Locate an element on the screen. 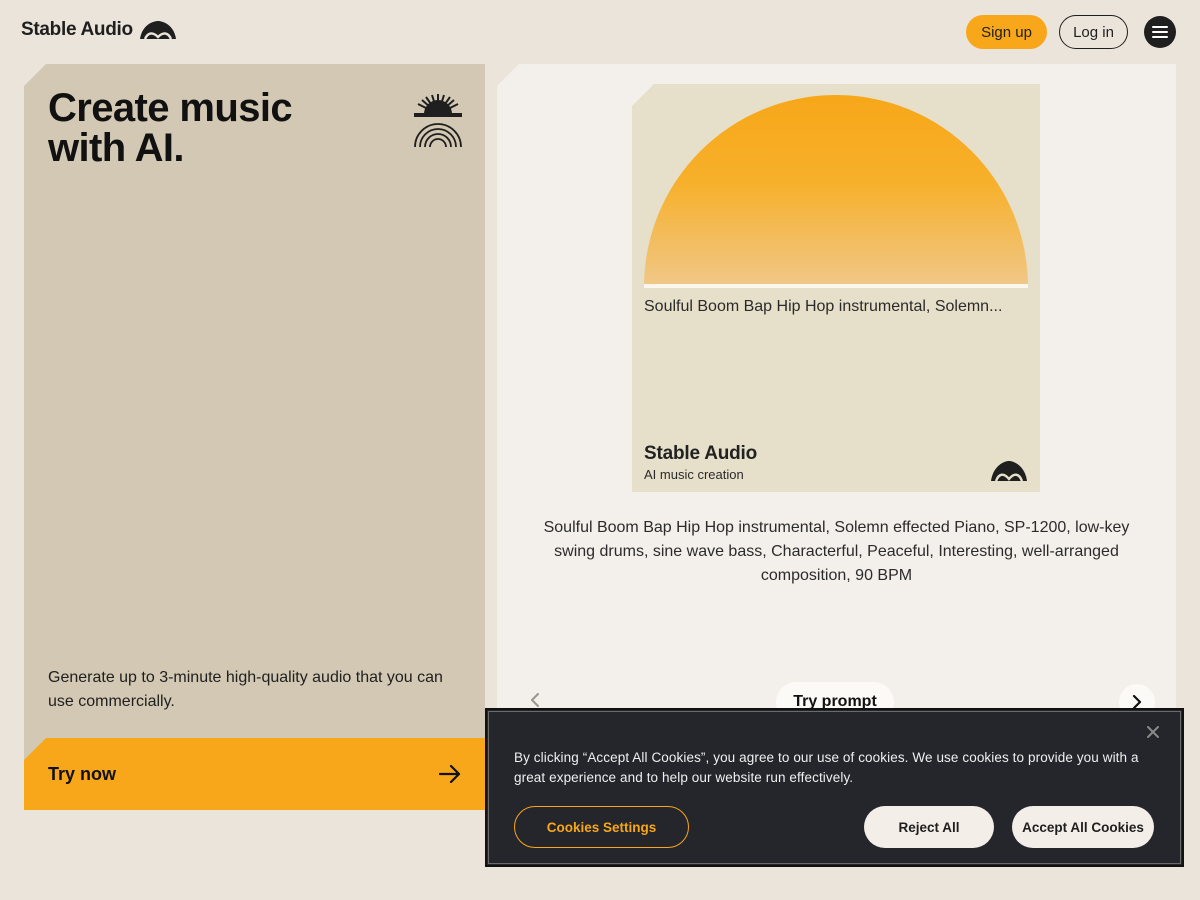 This screenshot has width=1200, height=900. try-now-button: Try now is located at coordinates (254, 774).